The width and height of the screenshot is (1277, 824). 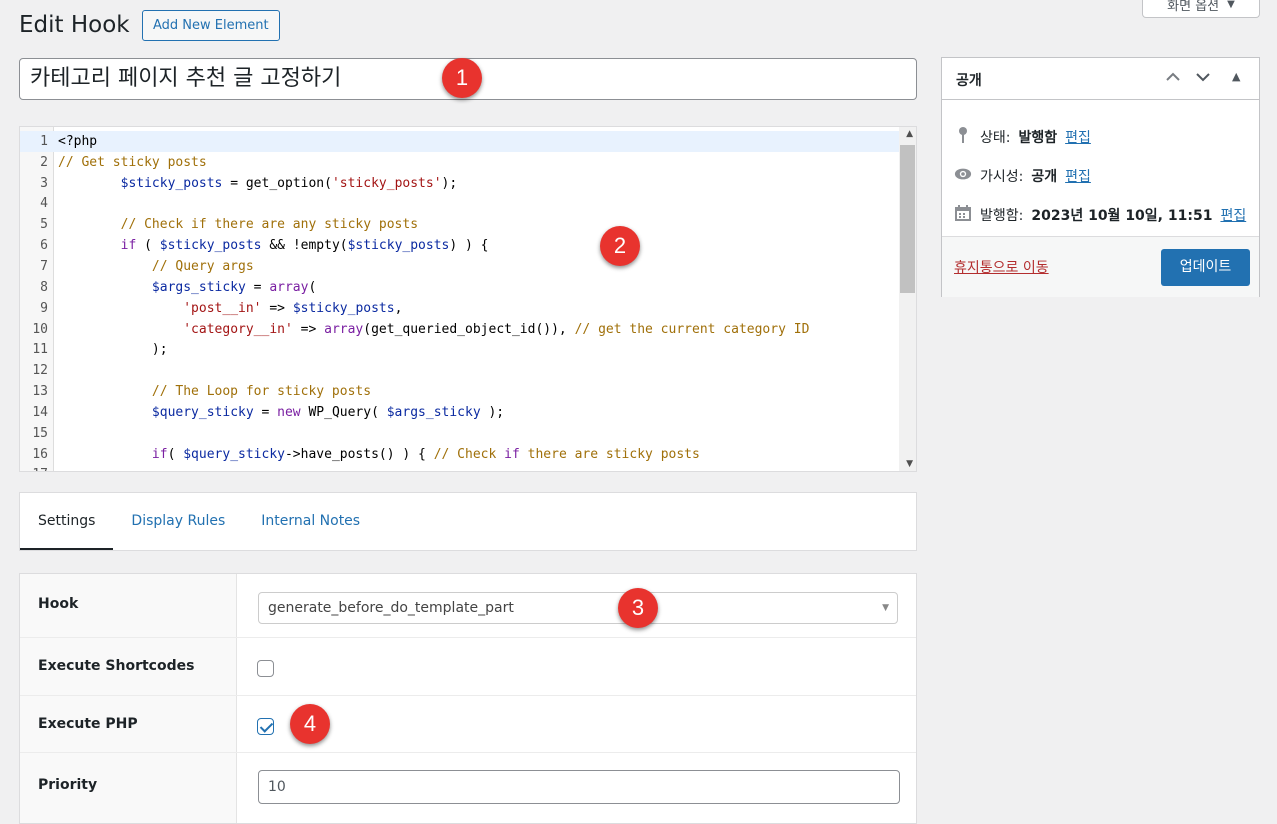 What do you see at coordinates (1193, 7) in the screenshot?
I see `screen-options-label: 화면 옵션` at bounding box center [1193, 7].